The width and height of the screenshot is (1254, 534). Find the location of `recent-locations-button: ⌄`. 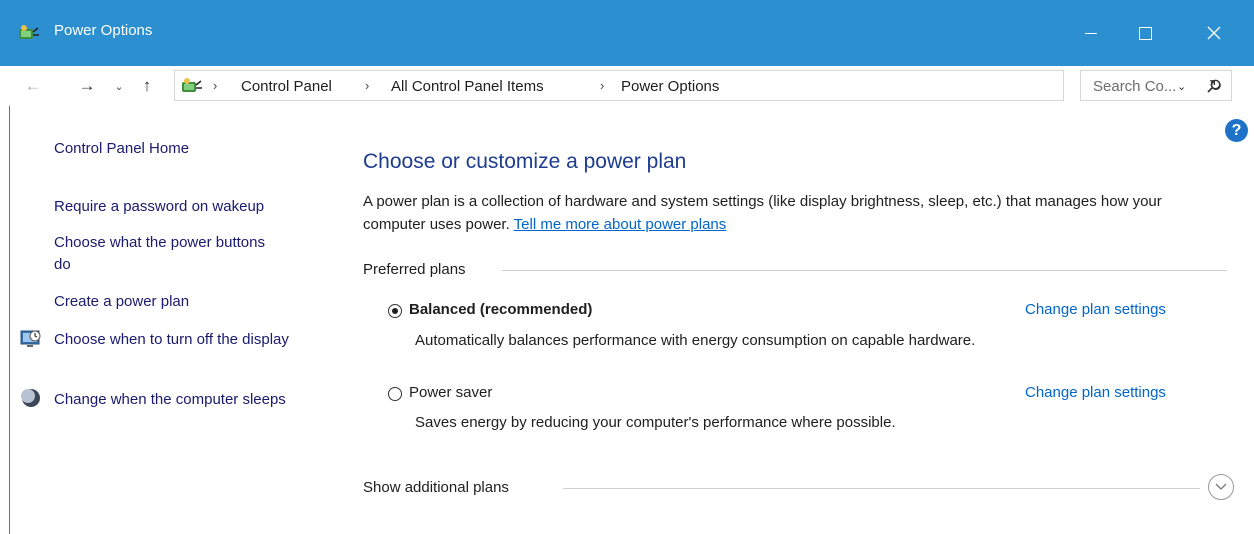

recent-locations-button: ⌄ is located at coordinates (119, 86).